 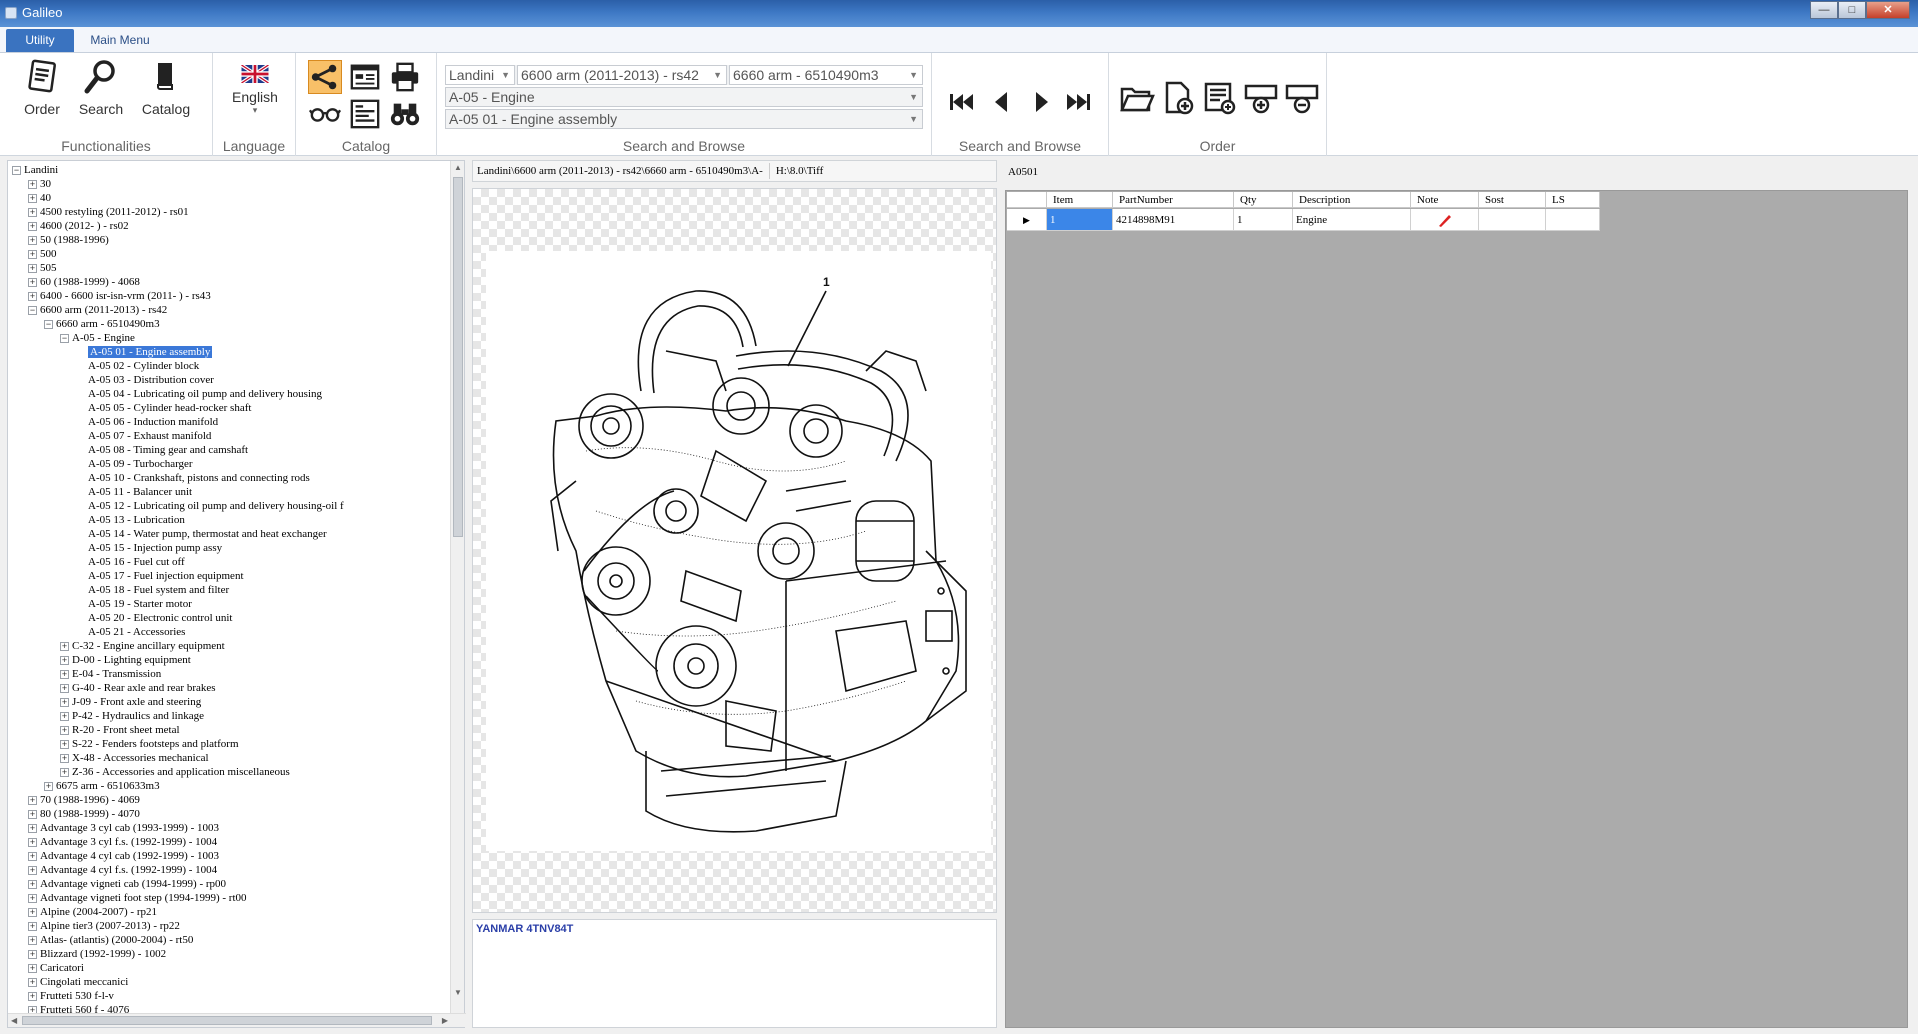 What do you see at coordinates (130, 562) in the screenshot?
I see `tree-node: A-05 16 - Fuel cut off` at bounding box center [130, 562].